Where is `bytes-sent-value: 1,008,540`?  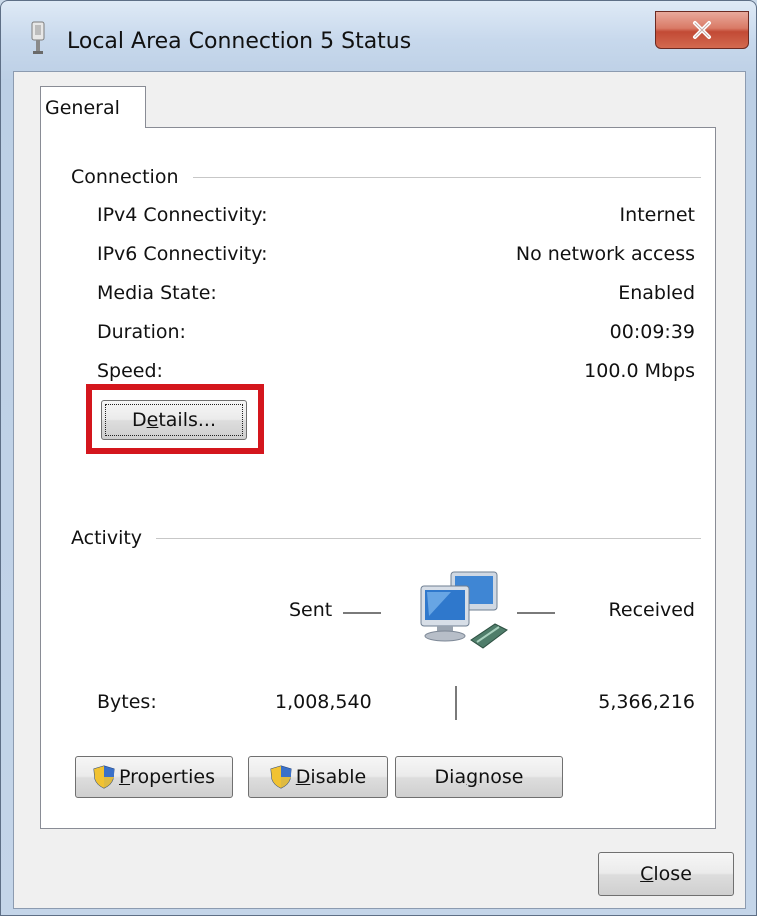
bytes-sent-value: 1,008,540 is located at coordinates (323, 702).